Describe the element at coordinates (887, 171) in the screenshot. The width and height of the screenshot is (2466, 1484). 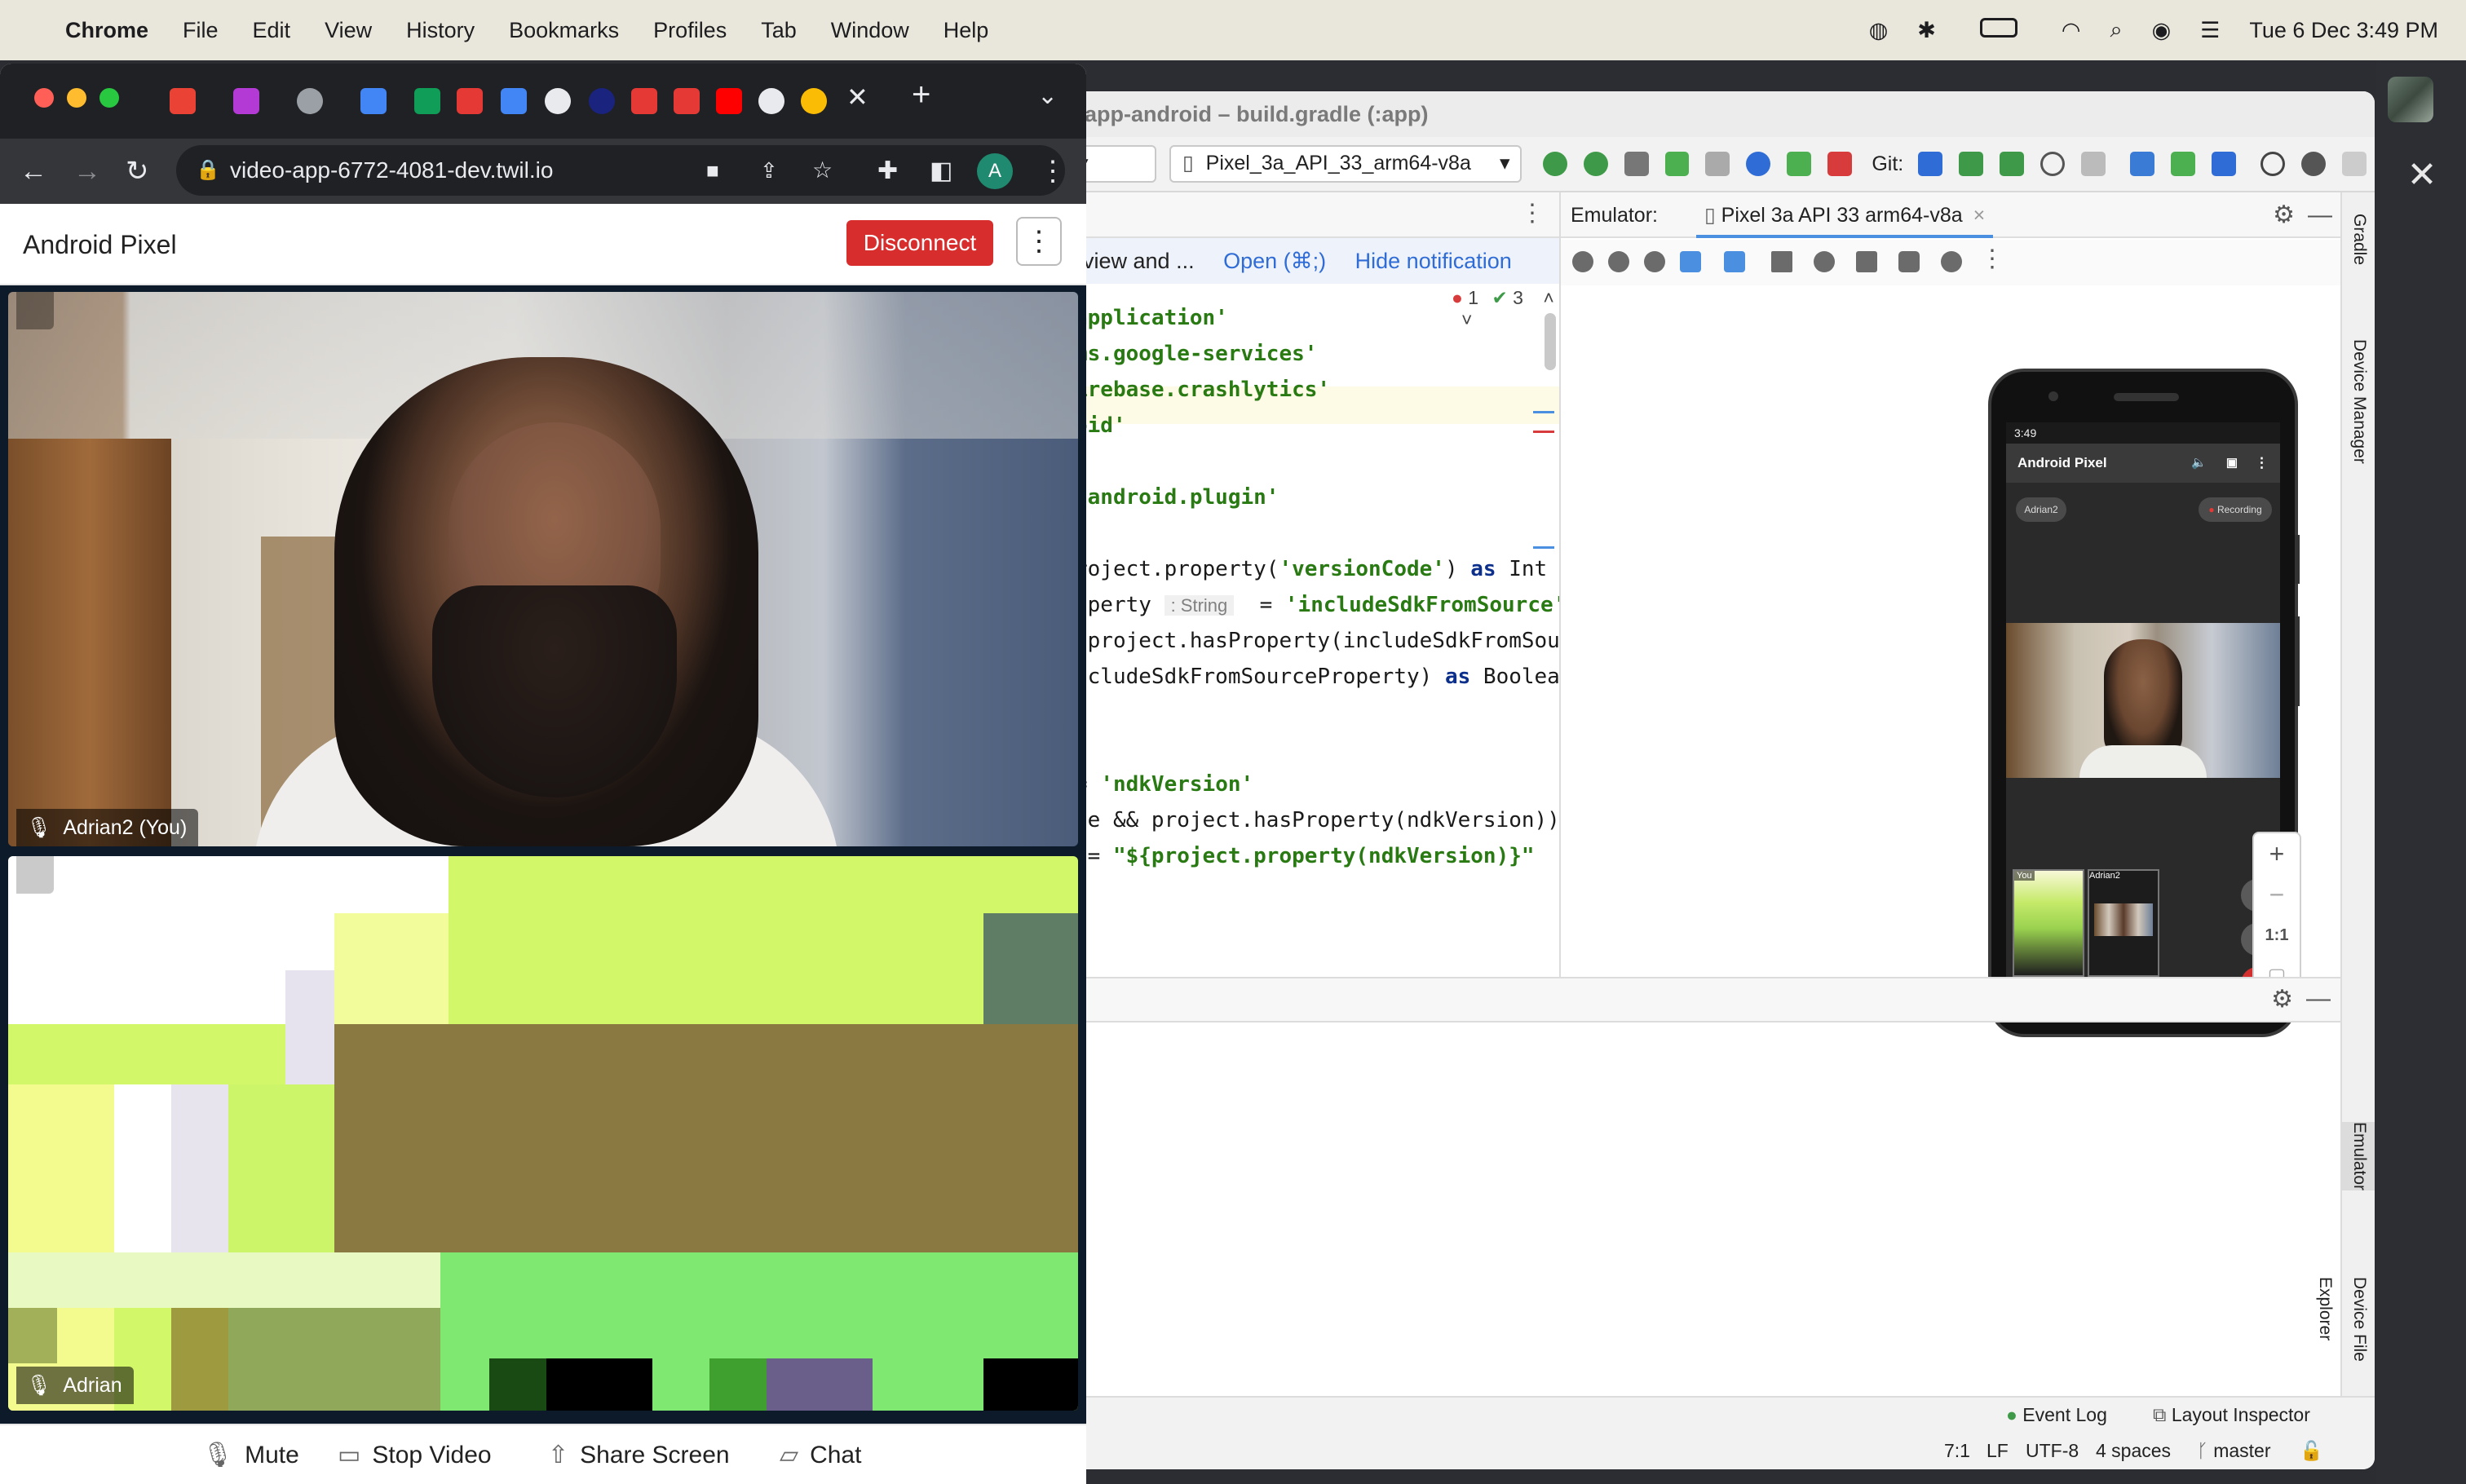
I see `extensions-puzzle-icon: ✚` at that location.